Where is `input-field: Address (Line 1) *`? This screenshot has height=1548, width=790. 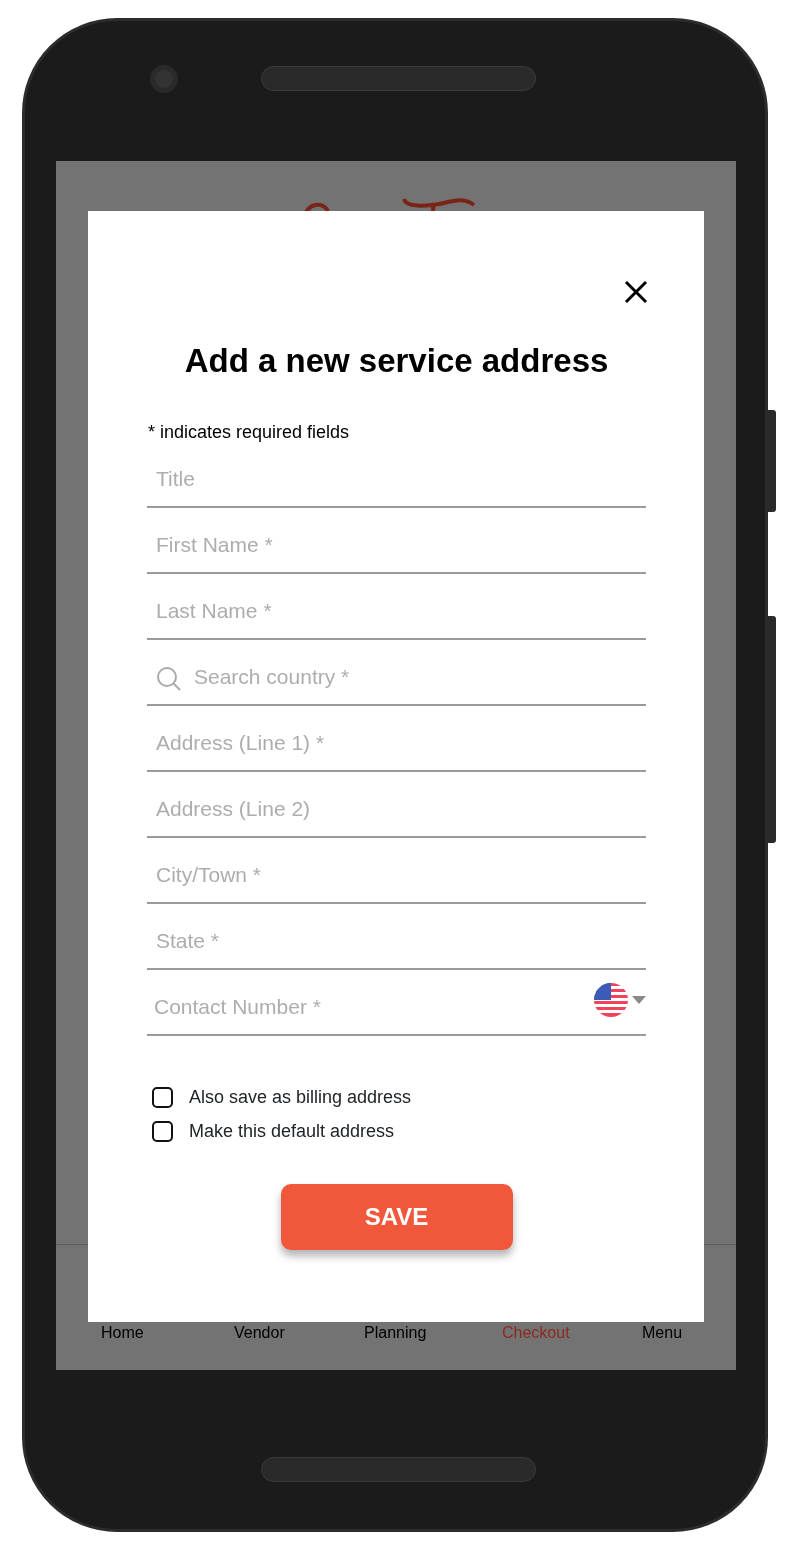 input-field: Address (Line 1) * is located at coordinates (401, 743).